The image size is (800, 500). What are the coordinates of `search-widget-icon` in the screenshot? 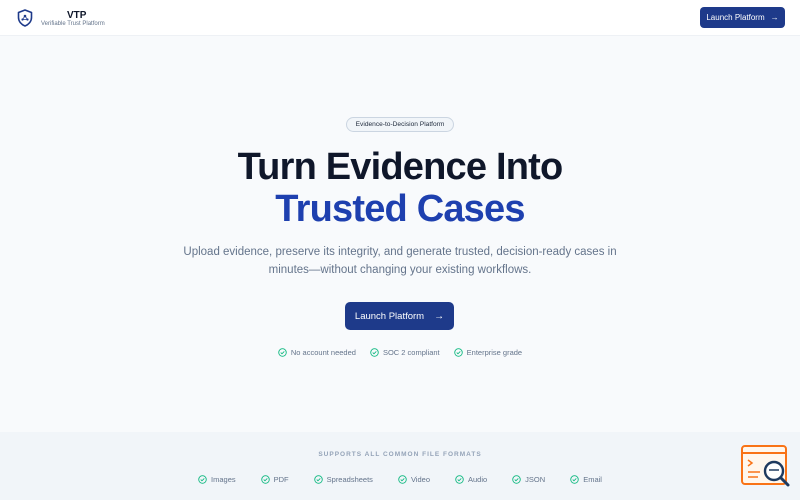 It's located at (766, 467).